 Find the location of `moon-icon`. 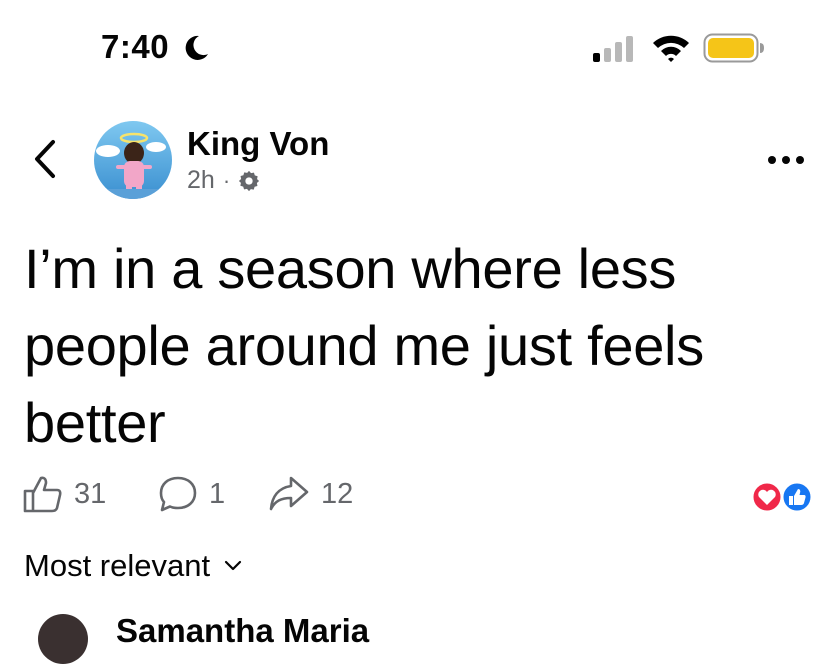

moon-icon is located at coordinates (196, 47).